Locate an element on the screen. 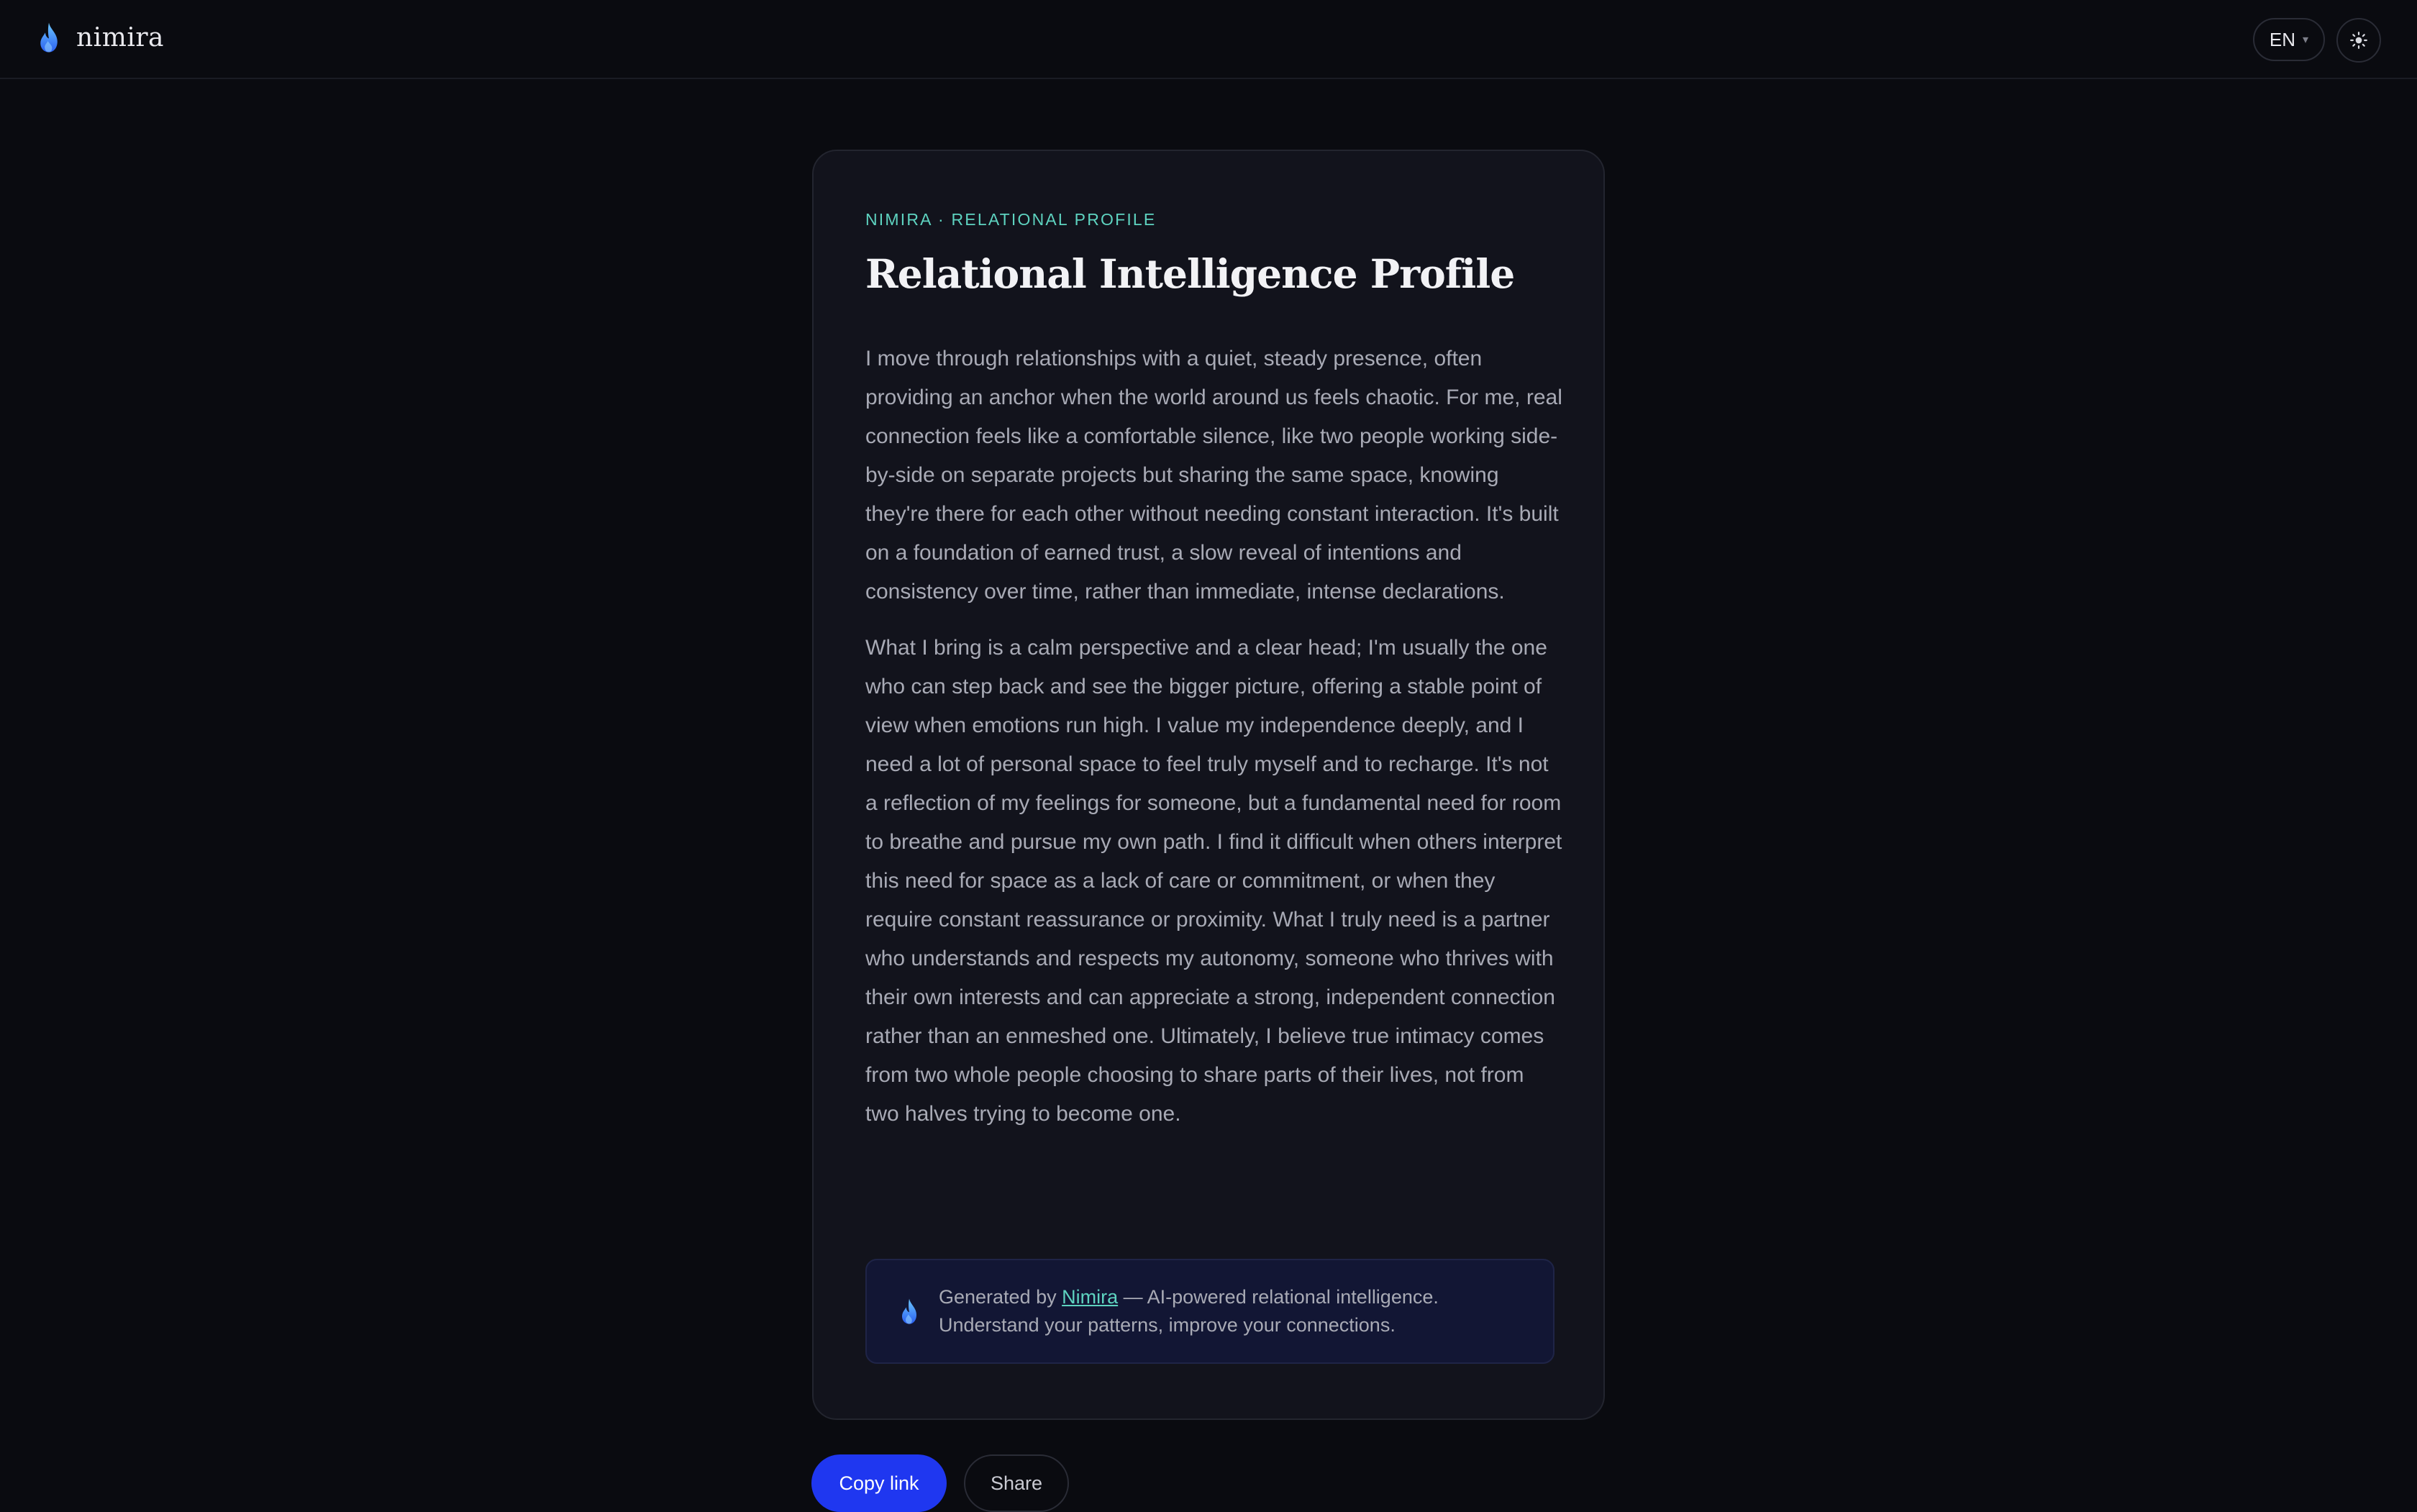  language-label: EN is located at coordinates (2282, 39).